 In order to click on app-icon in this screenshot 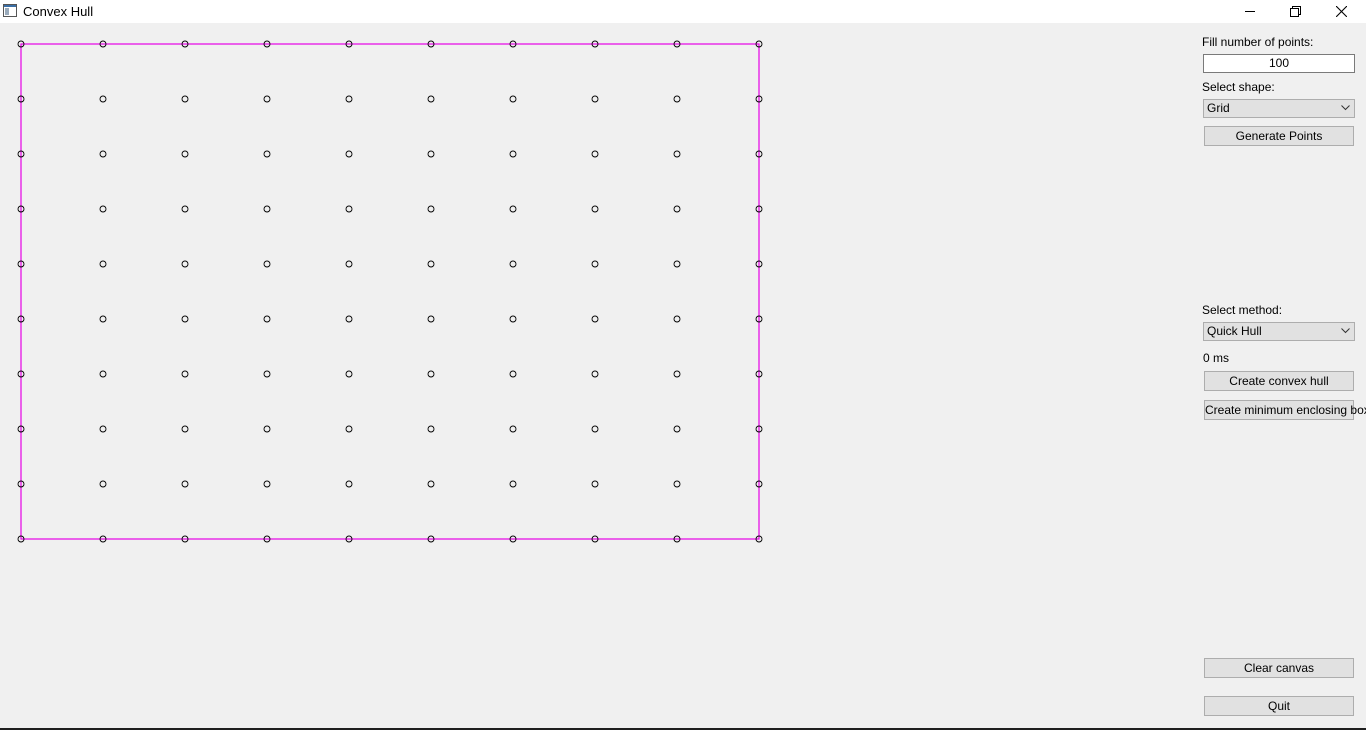, I will do `click(10, 10)`.